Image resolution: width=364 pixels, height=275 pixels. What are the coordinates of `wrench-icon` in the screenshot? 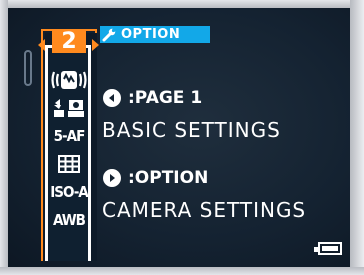 It's located at (109, 34).